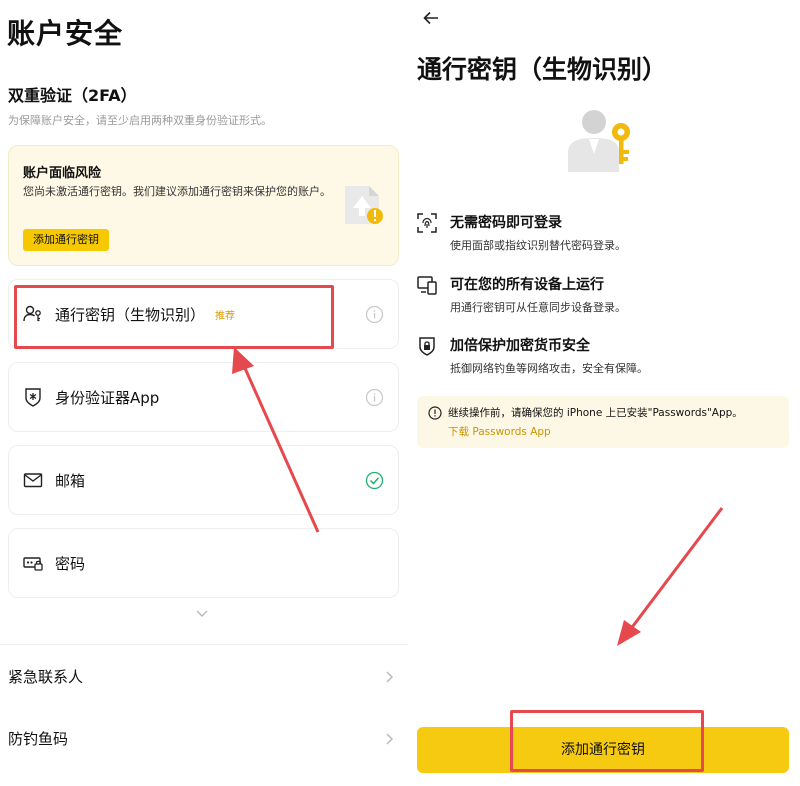 This screenshot has height=786, width=800. What do you see at coordinates (435, 413) in the screenshot?
I see `warning-circle-icon` at bounding box center [435, 413].